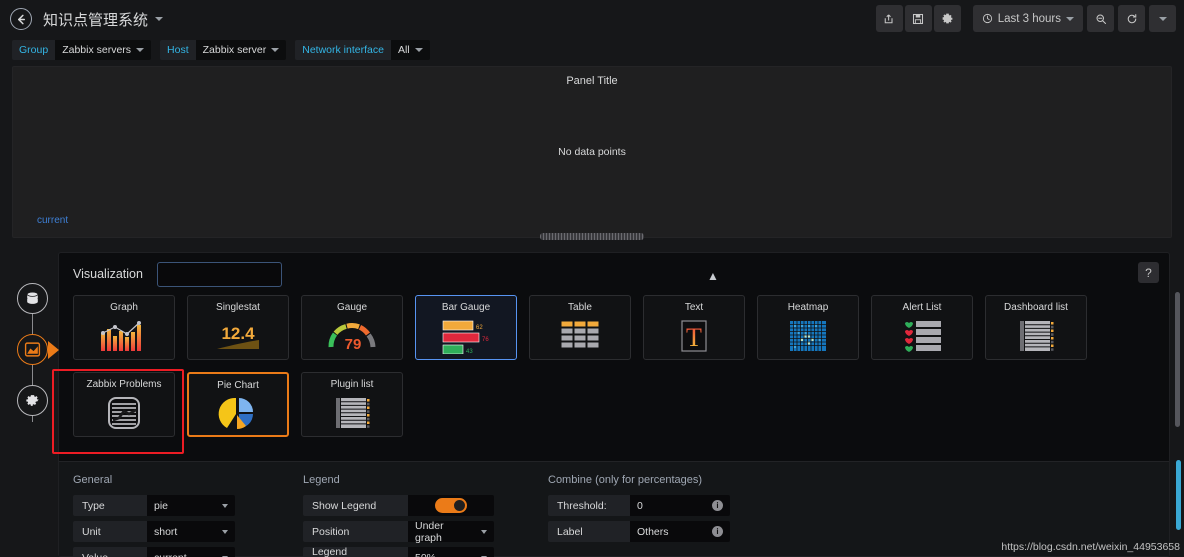 Image resolution: width=1184 pixels, height=557 pixels. I want to click on viz-card-label: Table, so click(580, 307).